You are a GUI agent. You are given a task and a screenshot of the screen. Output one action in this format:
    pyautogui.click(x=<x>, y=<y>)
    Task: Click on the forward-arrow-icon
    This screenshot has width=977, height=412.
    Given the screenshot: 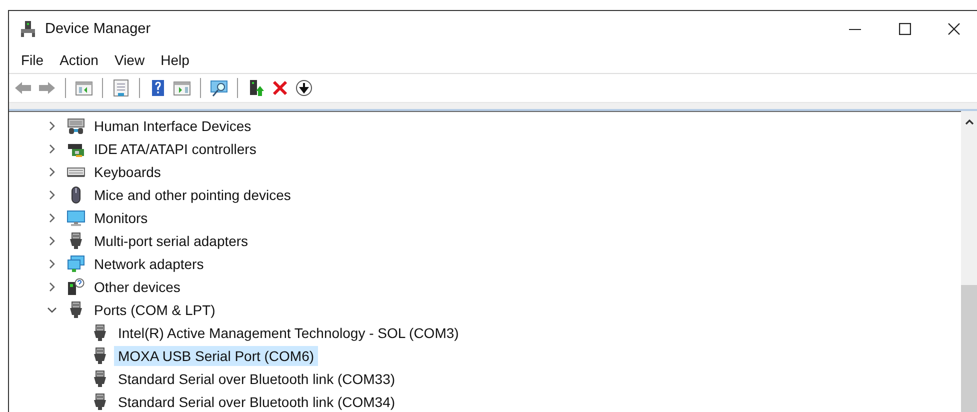 What is the action you would take?
    pyautogui.click(x=47, y=88)
    